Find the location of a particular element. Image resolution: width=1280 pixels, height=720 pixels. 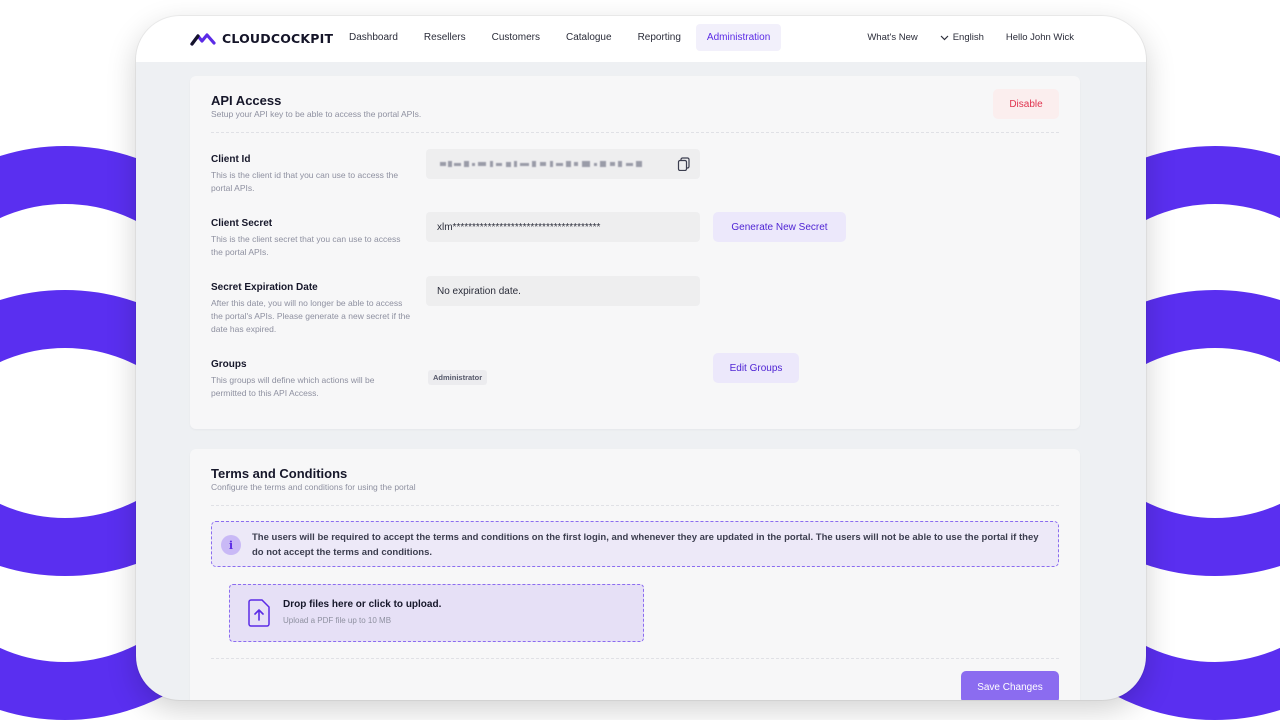

client-id-label: Client Id is located at coordinates (231, 159).